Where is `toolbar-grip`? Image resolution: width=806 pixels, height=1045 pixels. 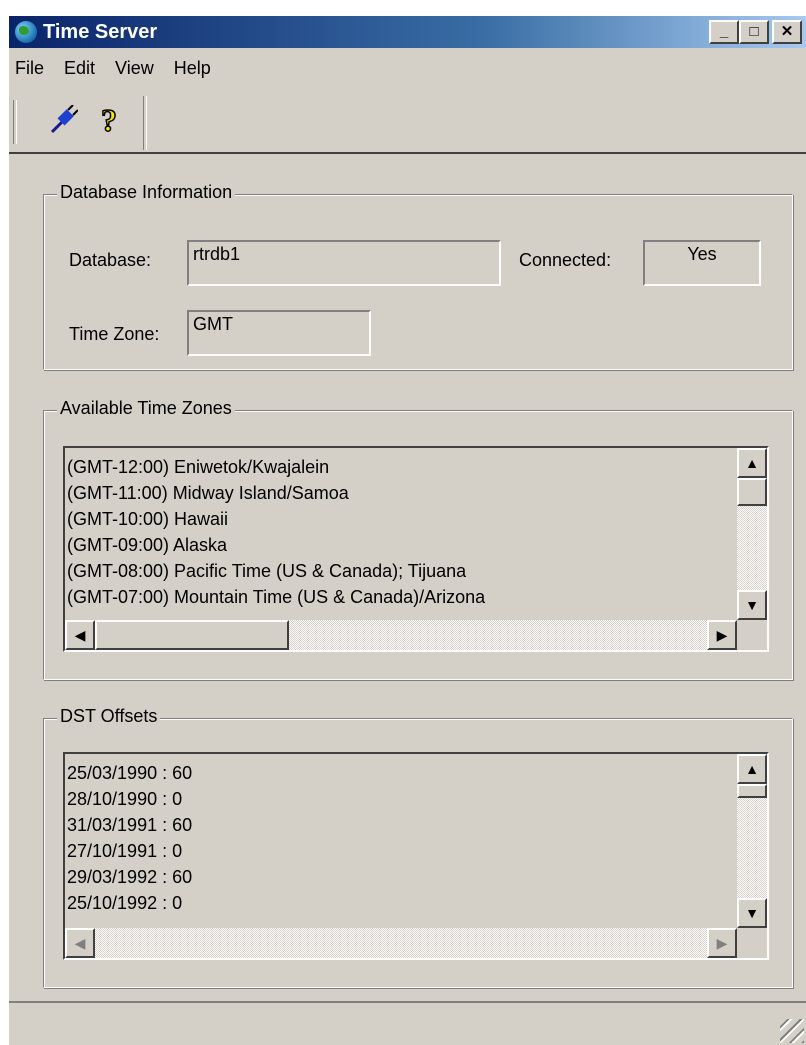 toolbar-grip is located at coordinates (15, 122).